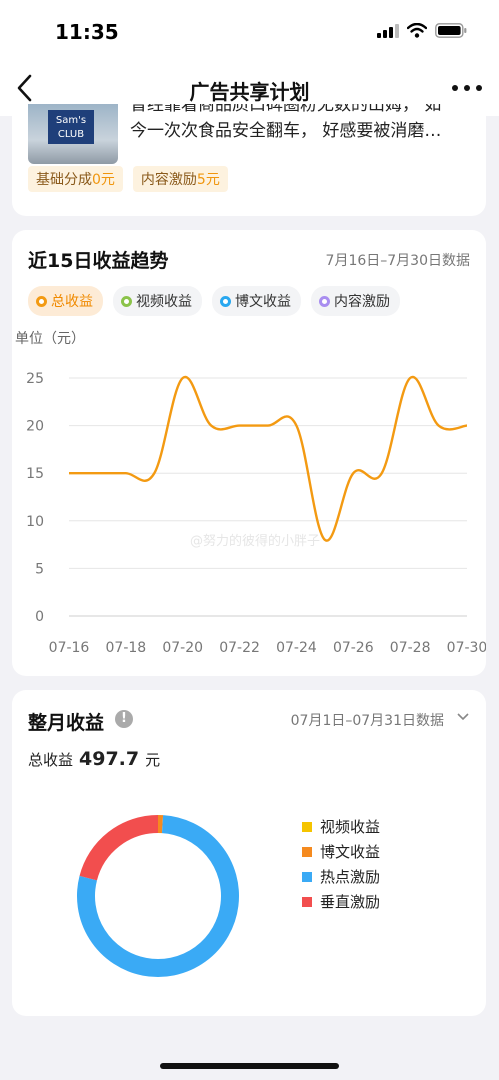  What do you see at coordinates (353, 648) in the screenshot?
I see `x-tick-label: 07-26` at bounding box center [353, 648].